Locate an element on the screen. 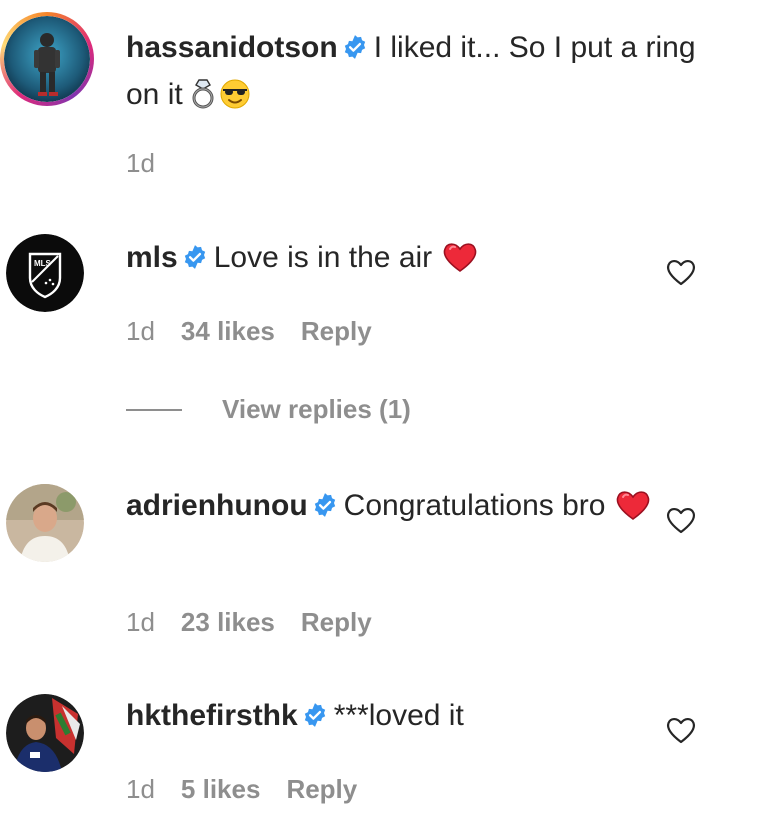  avatar: MLS is located at coordinates (45, 273).